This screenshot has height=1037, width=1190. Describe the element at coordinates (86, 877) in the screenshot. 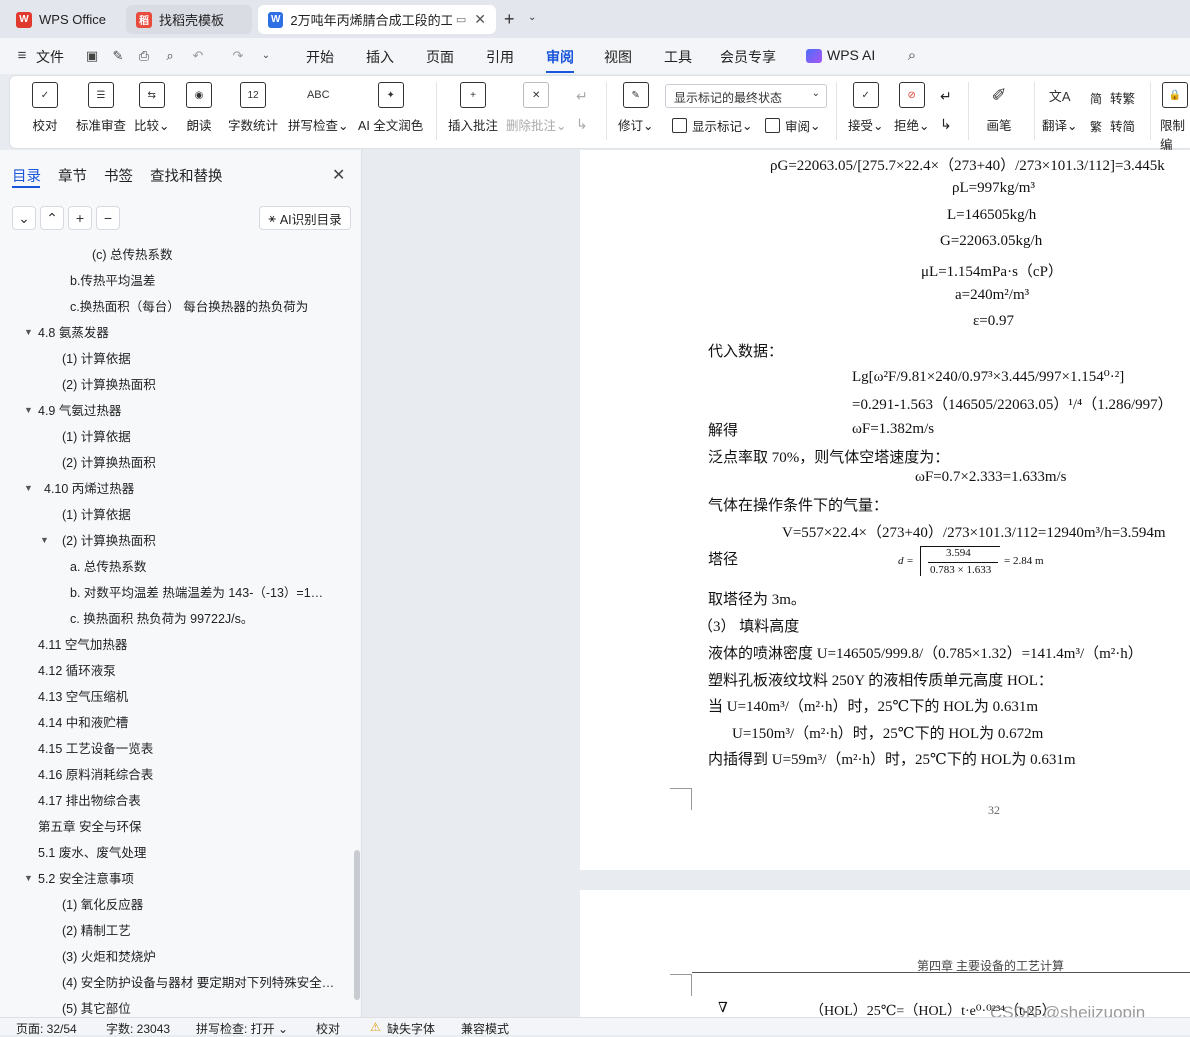

I see `toc-item: 5.2 安全注意事项` at that location.